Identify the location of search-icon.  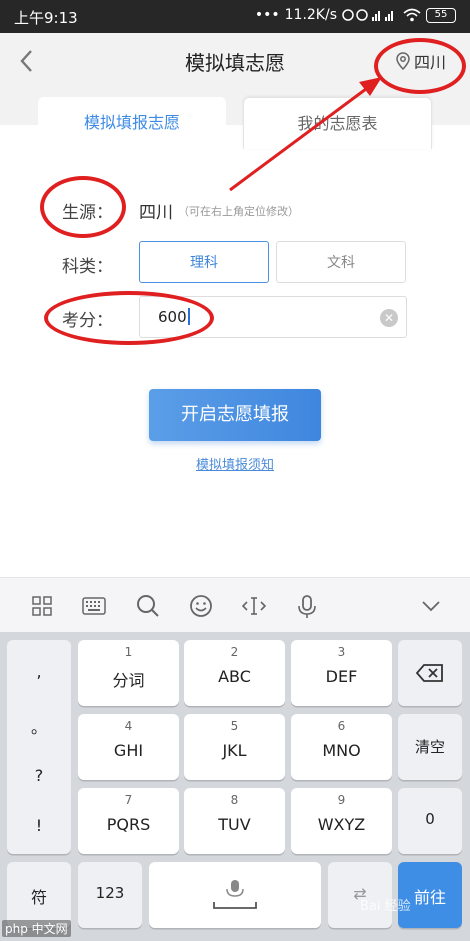
(148, 606).